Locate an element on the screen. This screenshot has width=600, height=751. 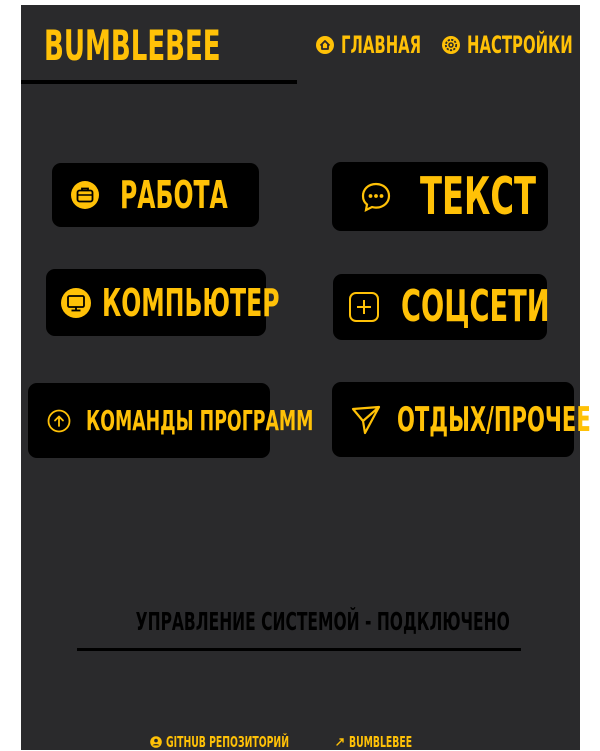
tile-social-label: СОЦСЕТИ is located at coordinates (475, 306).